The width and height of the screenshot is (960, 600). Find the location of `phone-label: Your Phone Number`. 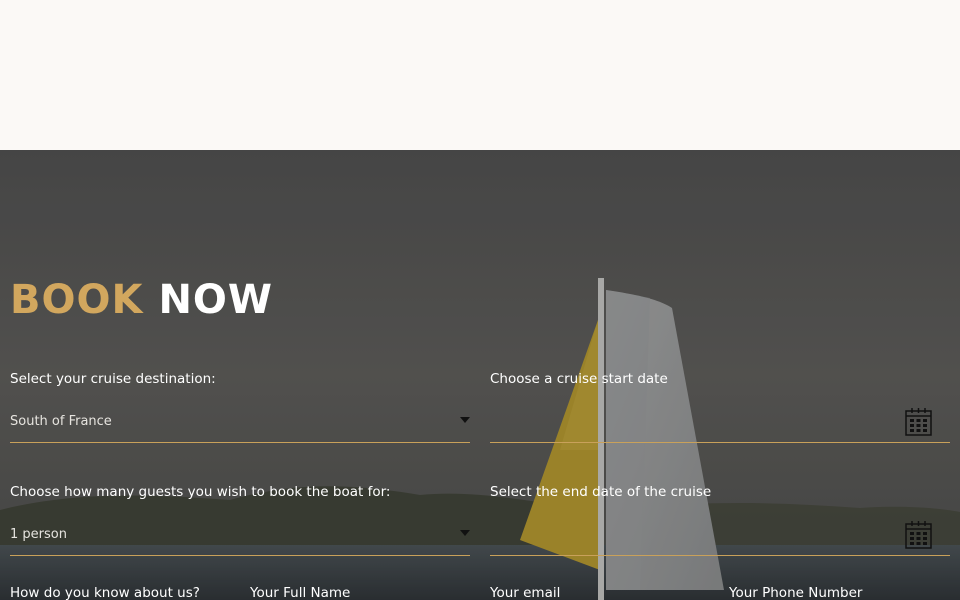

phone-label: Your Phone Number is located at coordinates (796, 592).